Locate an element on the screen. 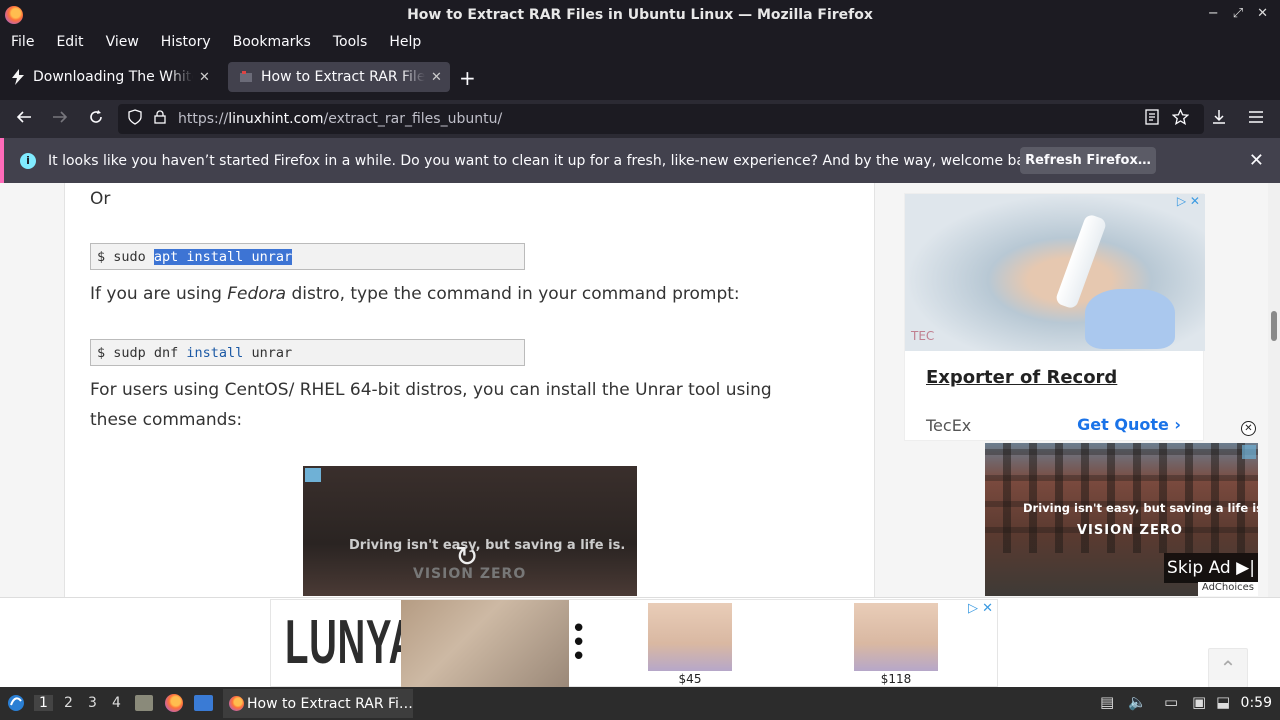 The height and width of the screenshot is (720, 1280). skip-ad-button: Skip Ad ▶| is located at coordinates (1211, 568).